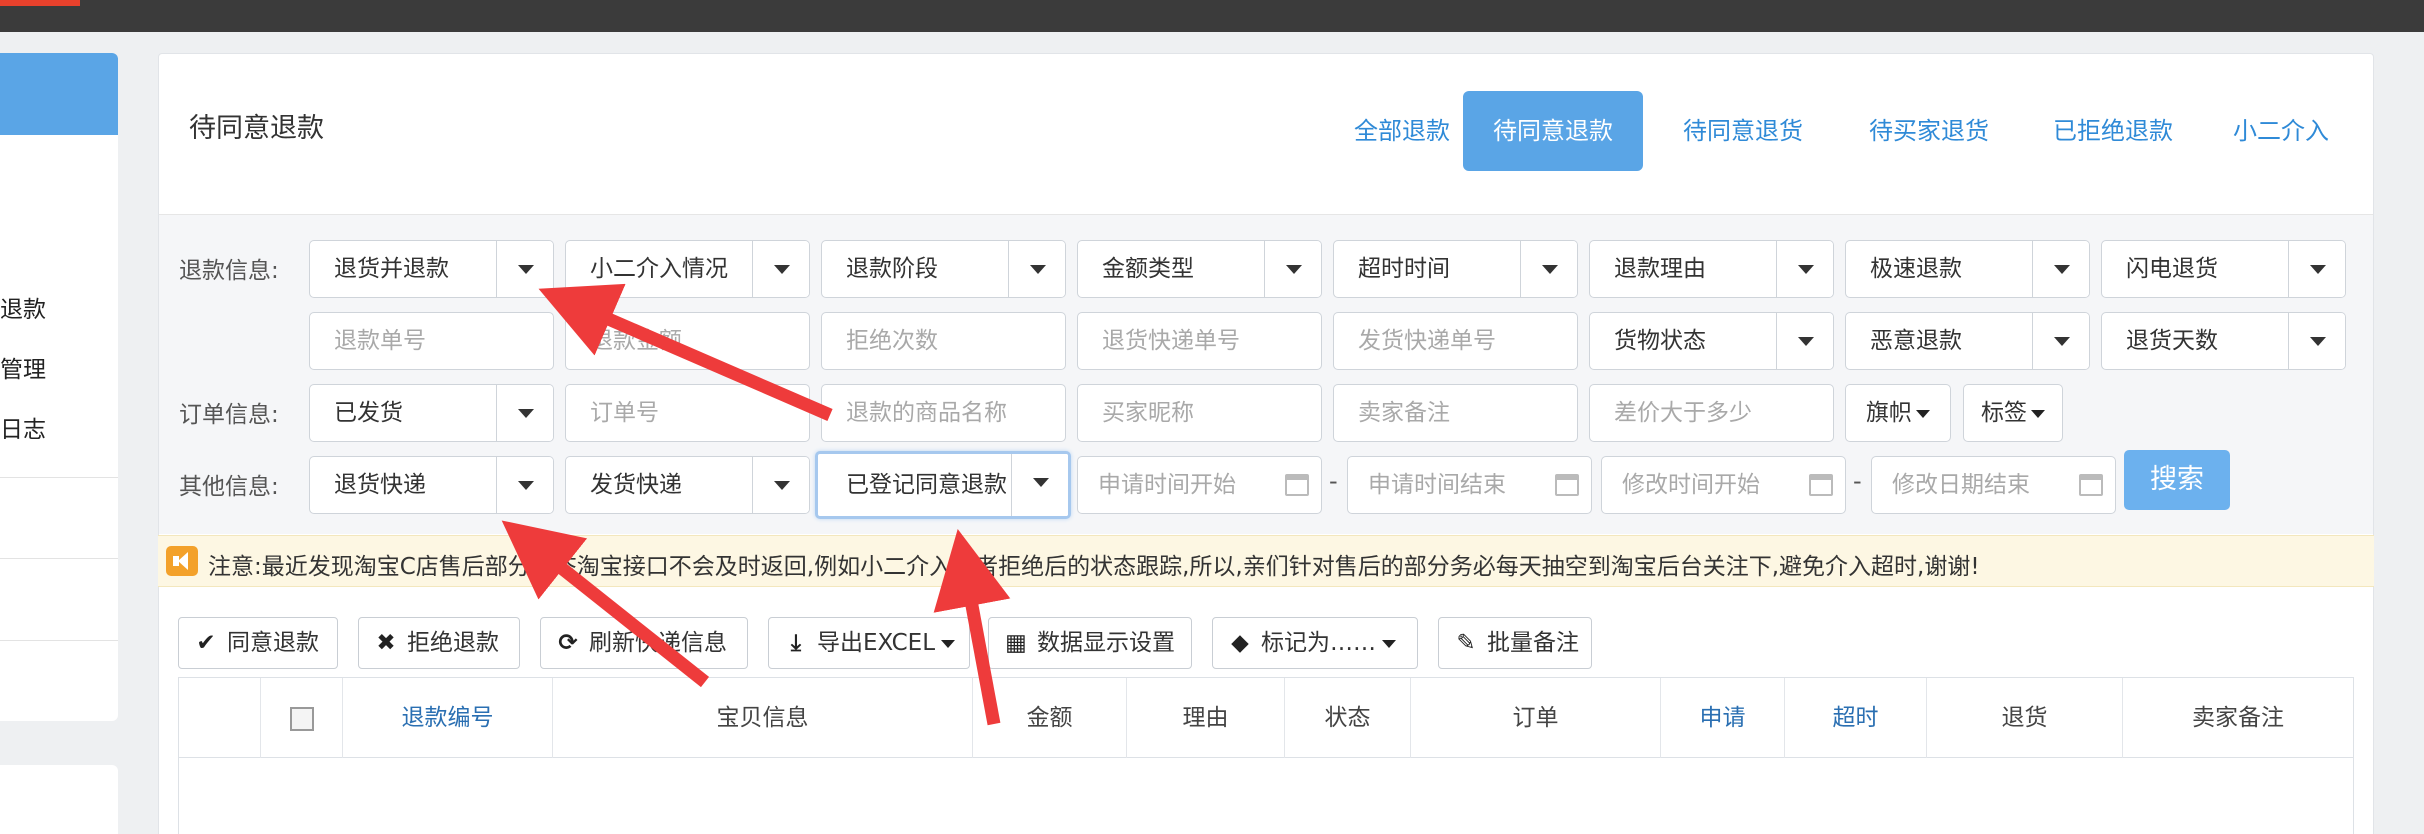 The image size is (2424, 834). Describe the element at coordinates (1199, 413) in the screenshot. I see `buyer-nickname-input: 买家昵称` at that location.